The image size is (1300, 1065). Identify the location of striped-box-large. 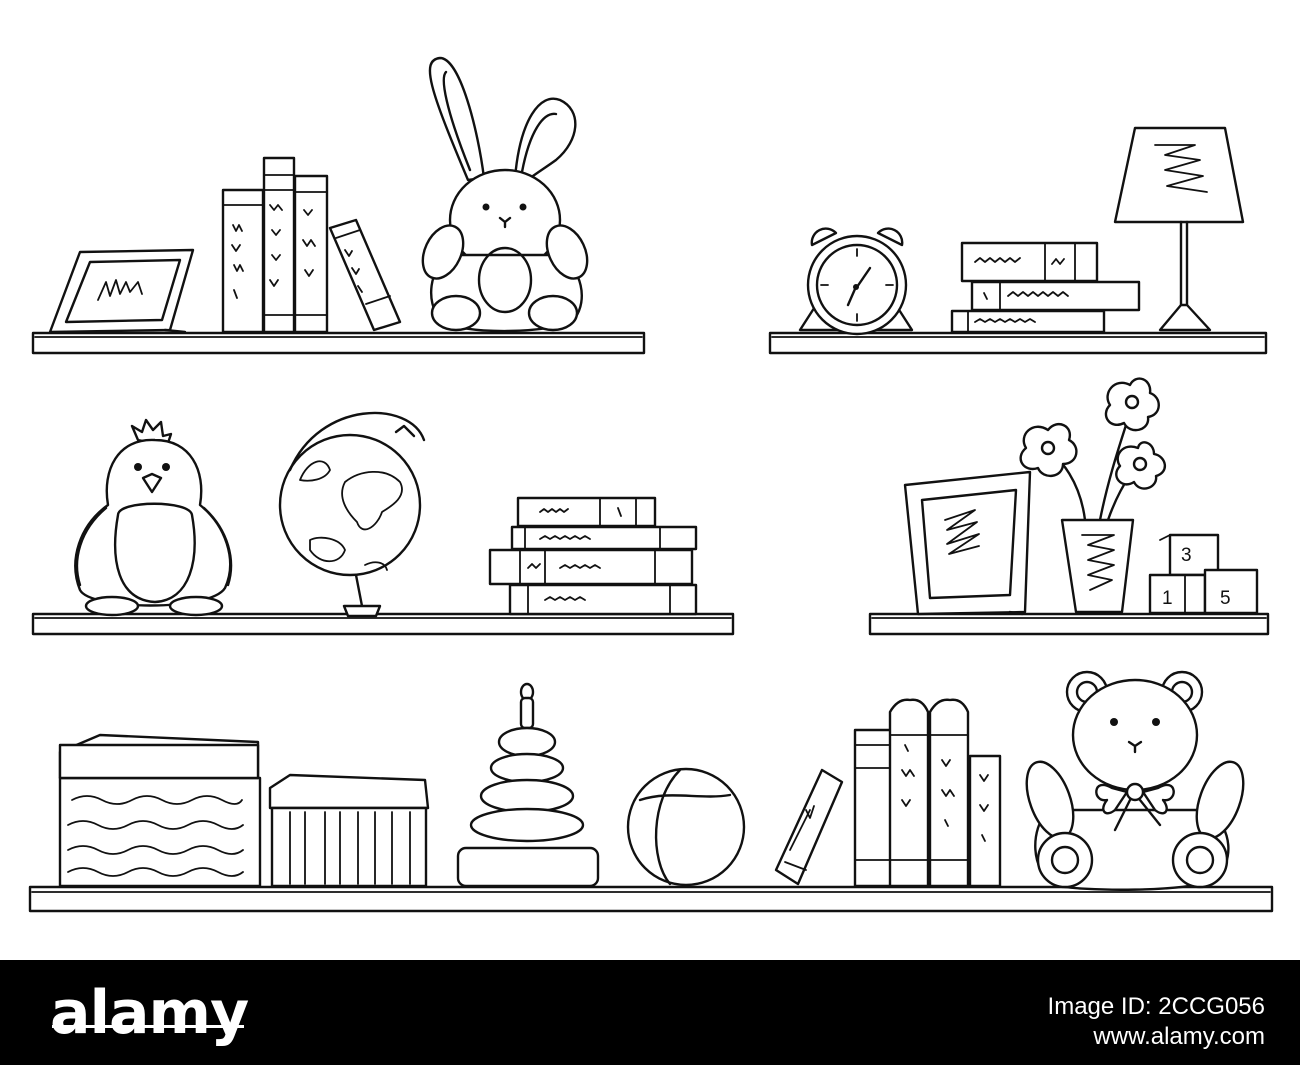
(160, 810).